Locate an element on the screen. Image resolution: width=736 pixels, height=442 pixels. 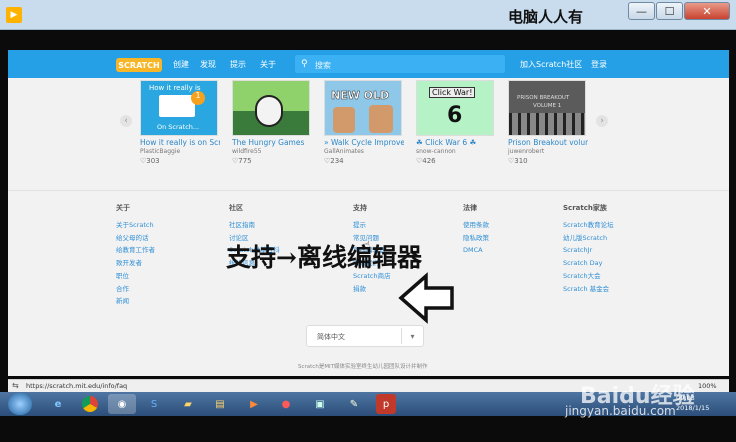
project-thumbnail: PRISON BREAKOUT VOLUME 1 is located at coordinates (547, 108).